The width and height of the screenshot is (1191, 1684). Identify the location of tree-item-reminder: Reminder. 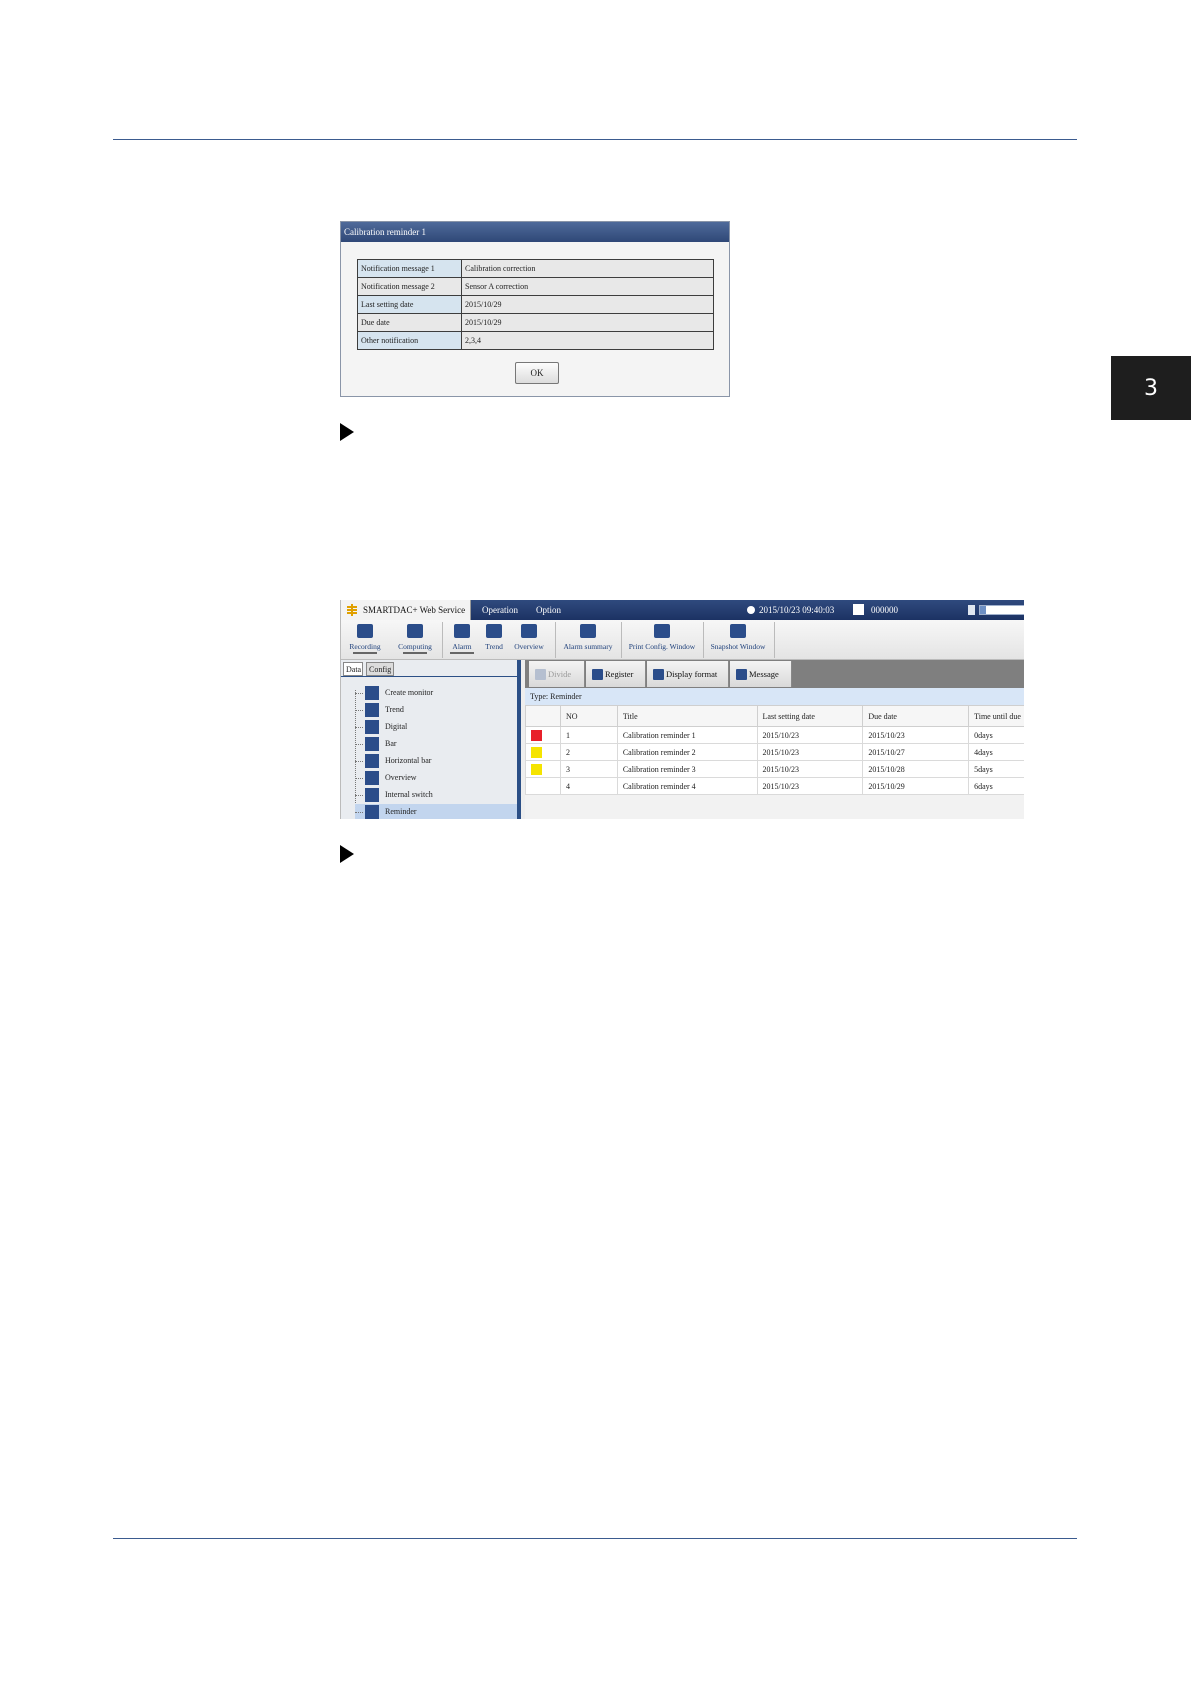
(436, 811).